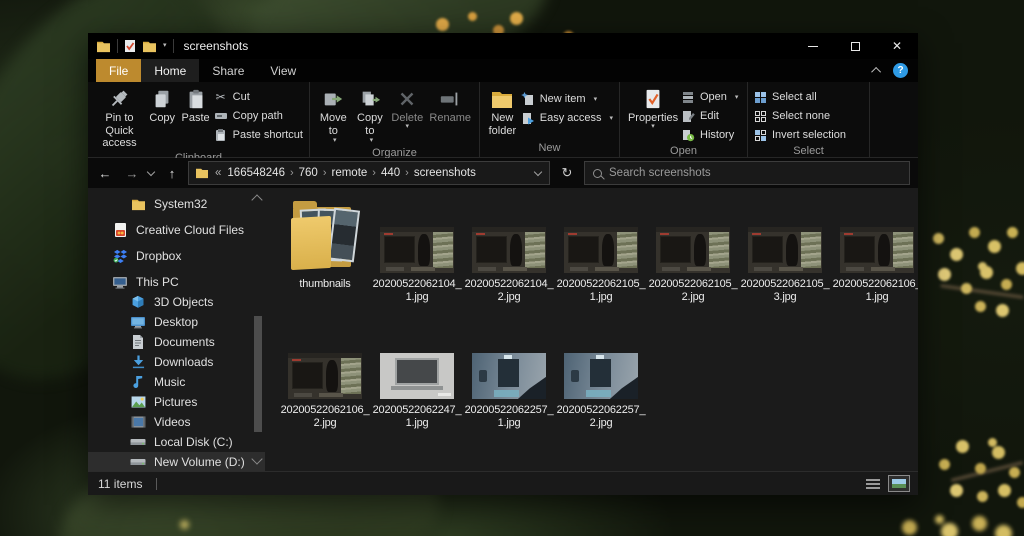  What do you see at coordinates (130, 46) in the screenshot?
I see `properties-quick-button` at bounding box center [130, 46].